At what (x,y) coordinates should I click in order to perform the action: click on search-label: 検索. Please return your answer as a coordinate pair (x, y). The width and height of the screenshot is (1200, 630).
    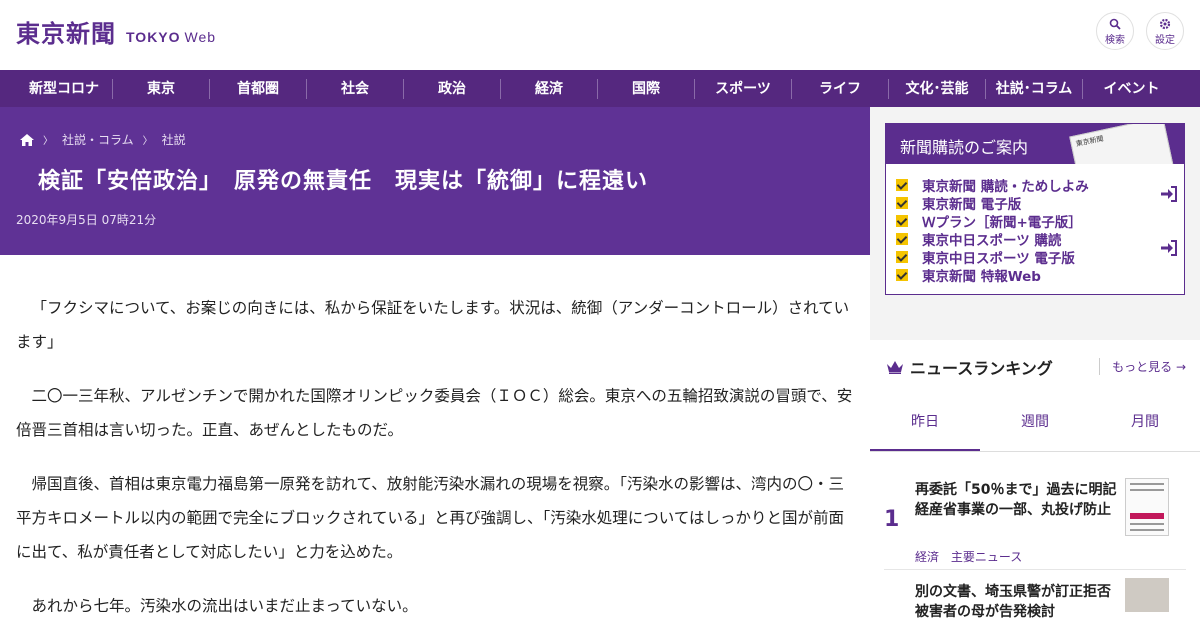
    Looking at the image, I should click on (1115, 40).